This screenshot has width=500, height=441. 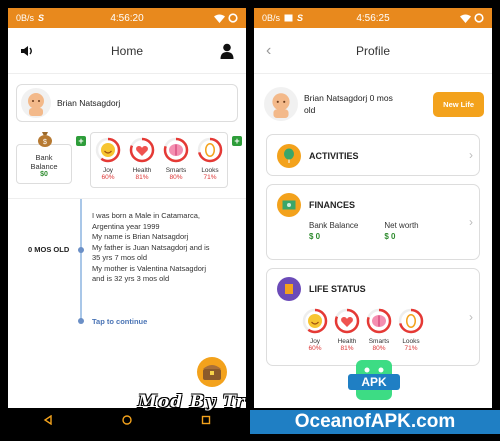 What do you see at coordinates (119, 321) in the screenshot?
I see `tap-to-continue: Tap to continue` at bounding box center [119, 321].